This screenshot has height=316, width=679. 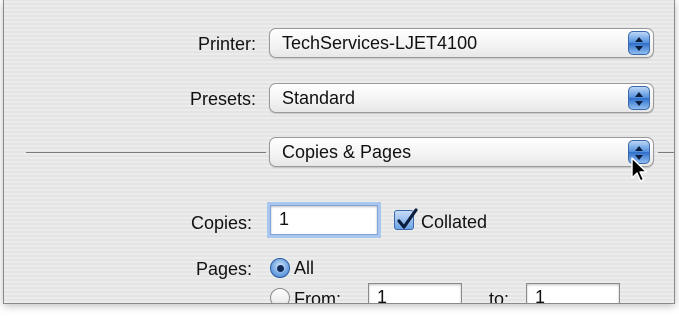 What do you see at coordinates (222, 99) in the screenshot?
I see `presets-label: Presets:` at bounding box center [222, 99].